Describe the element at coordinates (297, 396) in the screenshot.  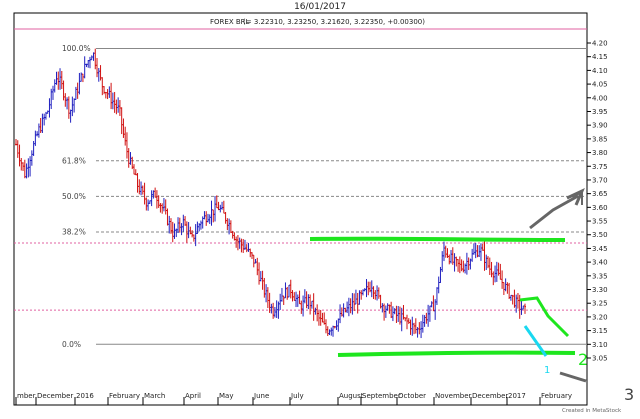
I see `x-tick-label: July` at that location.